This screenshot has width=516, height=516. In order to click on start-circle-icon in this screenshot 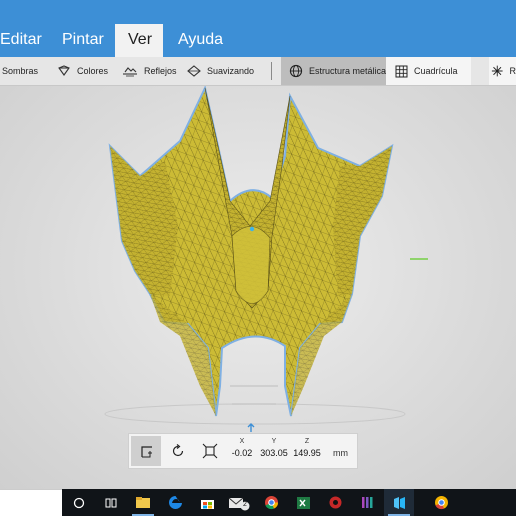, I will do `click(79, 502)`.